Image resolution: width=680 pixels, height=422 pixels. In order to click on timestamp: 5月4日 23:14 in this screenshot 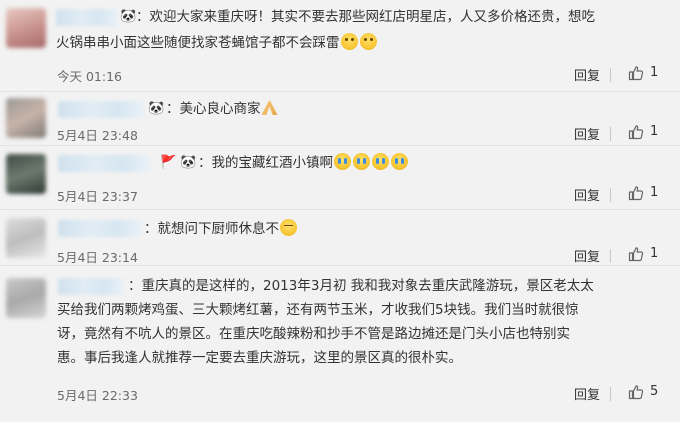, I will do `click(97, 257)`.